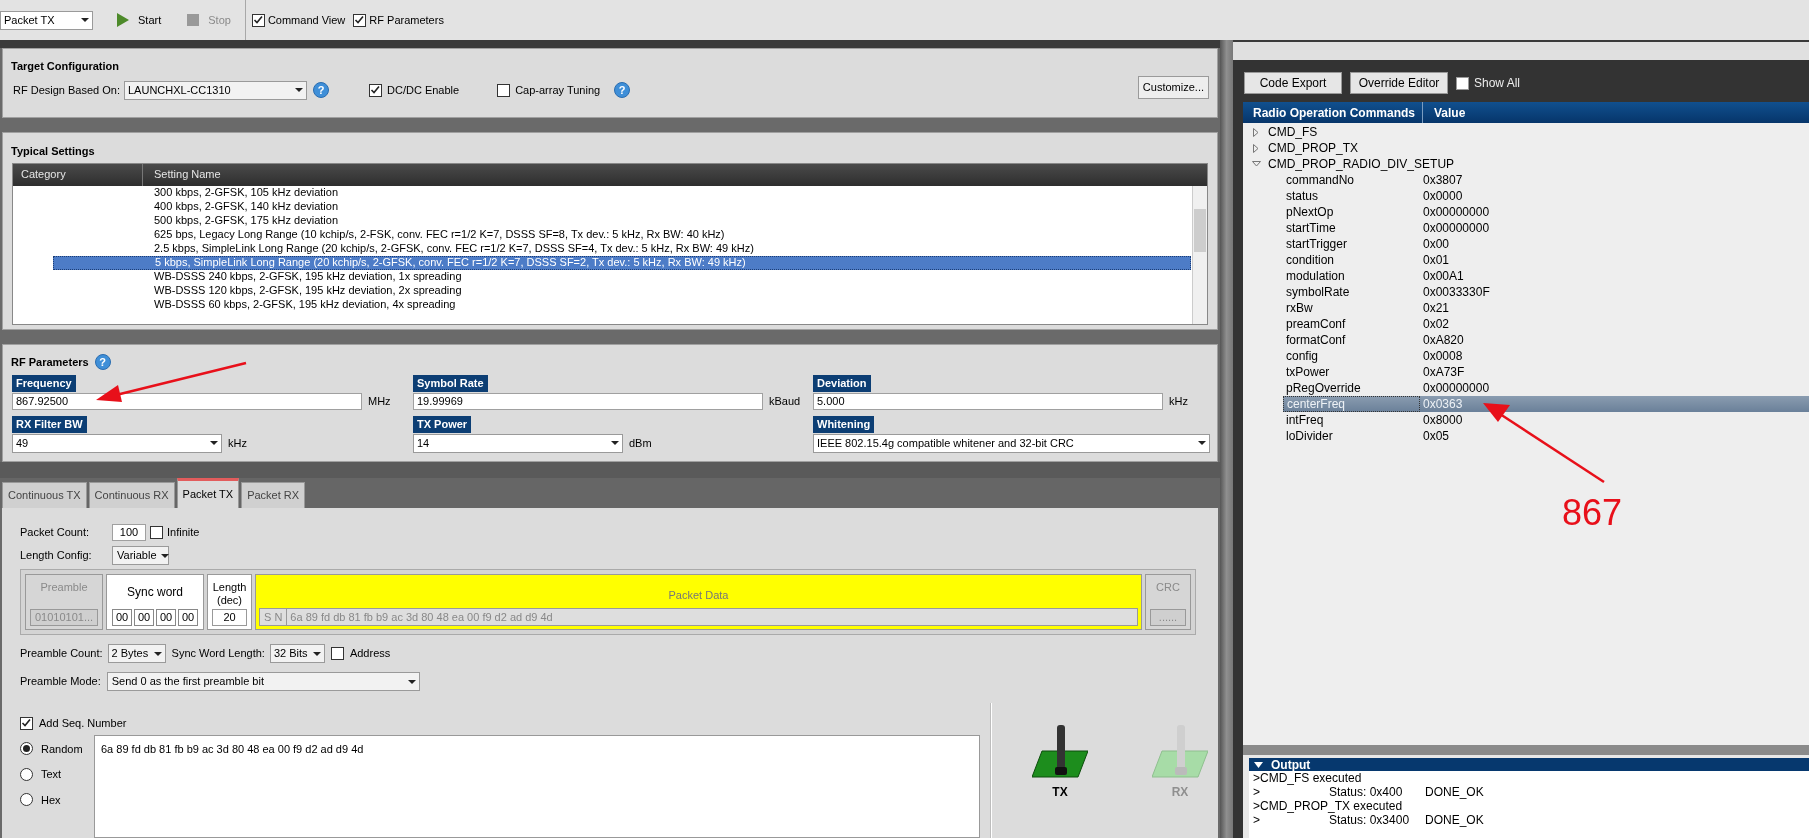 The height and width of the screenshot is (838, 1809). Describe the element at coordinates (1291, 764) in the screenshot. I see `panel-title: Output` at that location.